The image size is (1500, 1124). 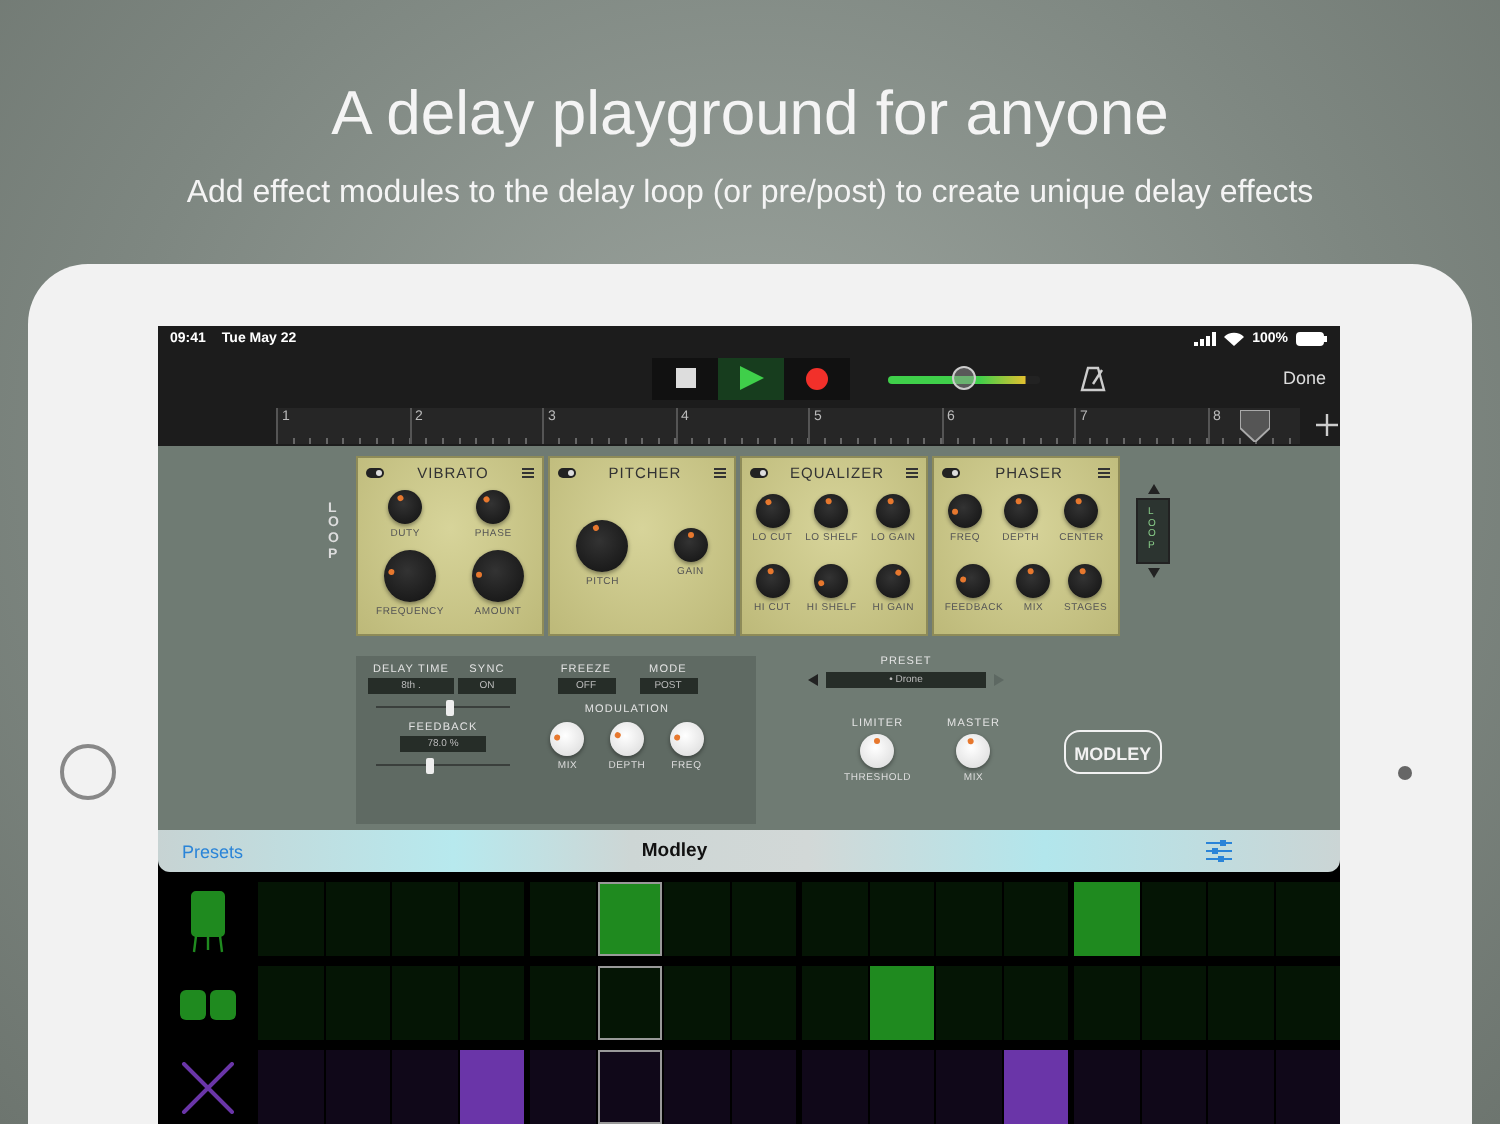 I want to click on nav-title: Modley, so click(x=674, y=851).